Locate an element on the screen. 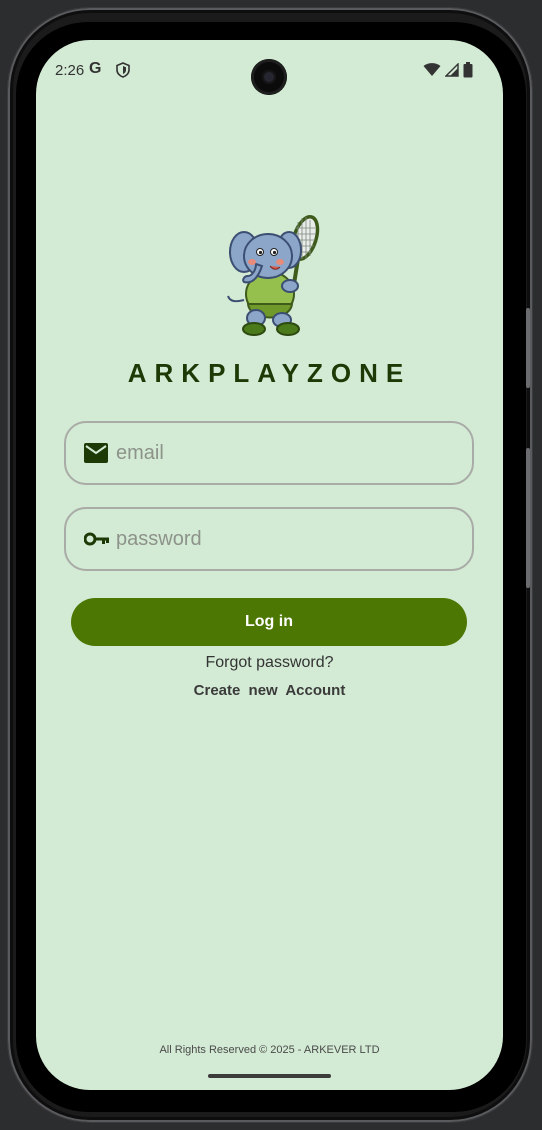  key-icon is located at coordinates (96, 539).